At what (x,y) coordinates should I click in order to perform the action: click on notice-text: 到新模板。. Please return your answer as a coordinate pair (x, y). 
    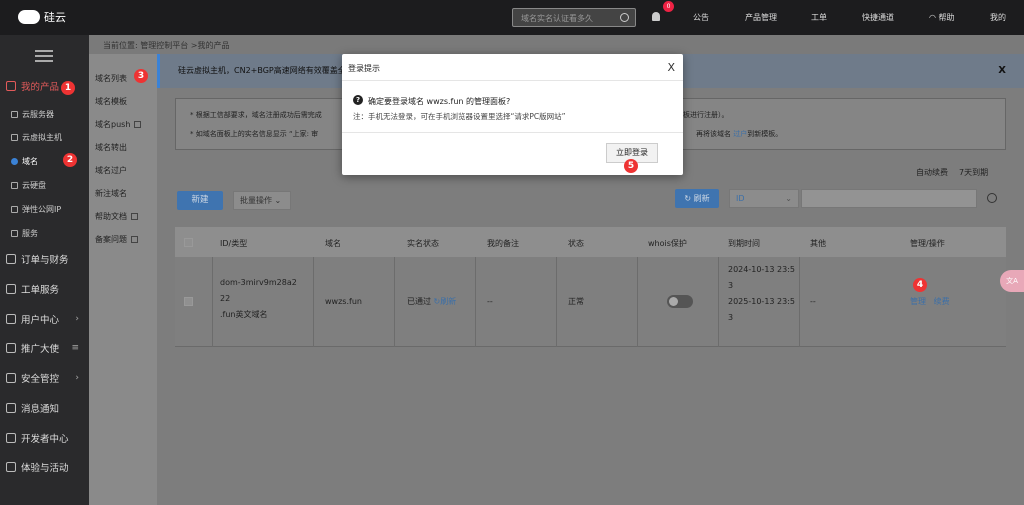
    Looking at the image, I should click on (765, 134).